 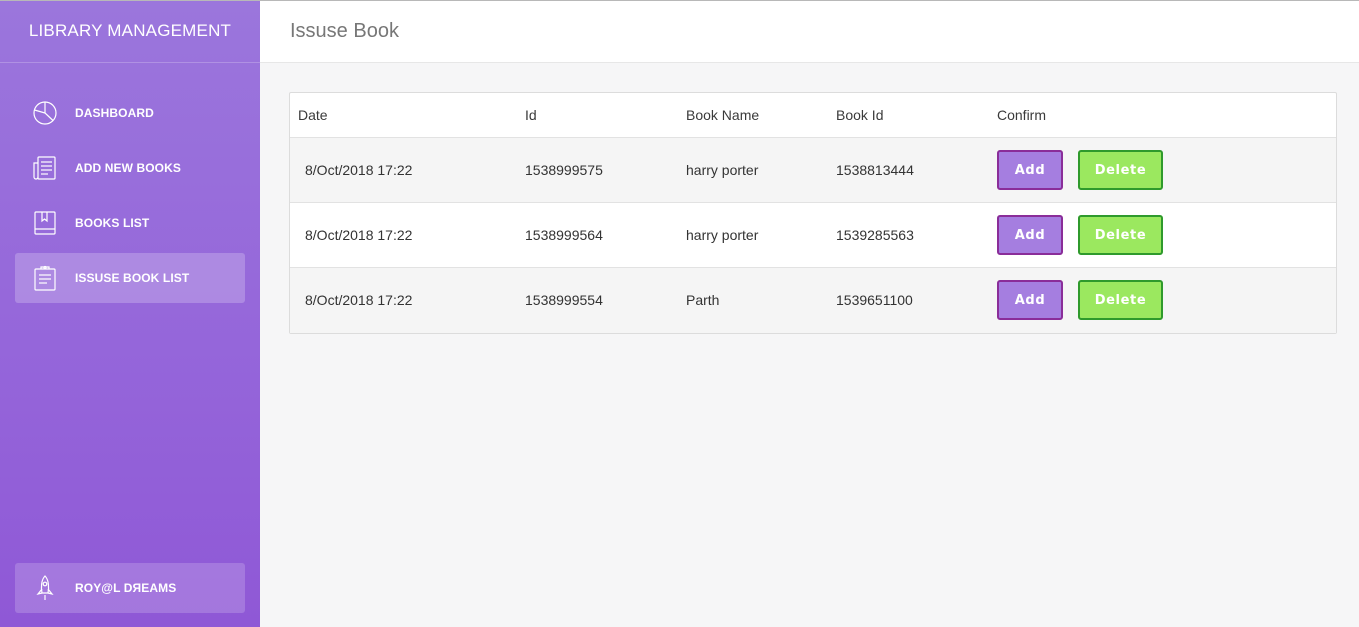 I want to click on cell-book-name: Parth, so click(x=703, y=300).